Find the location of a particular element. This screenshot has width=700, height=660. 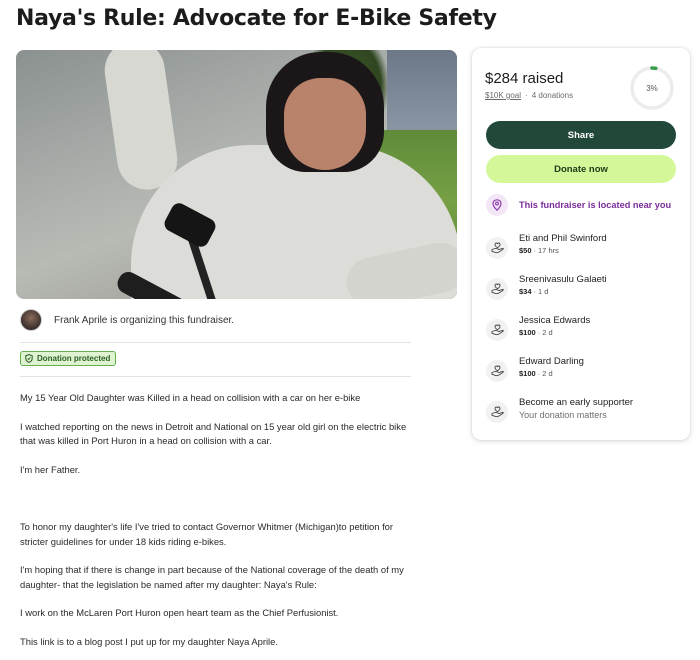

early-supporter-title: Become an early supporter is located at coordinates (576, 402).